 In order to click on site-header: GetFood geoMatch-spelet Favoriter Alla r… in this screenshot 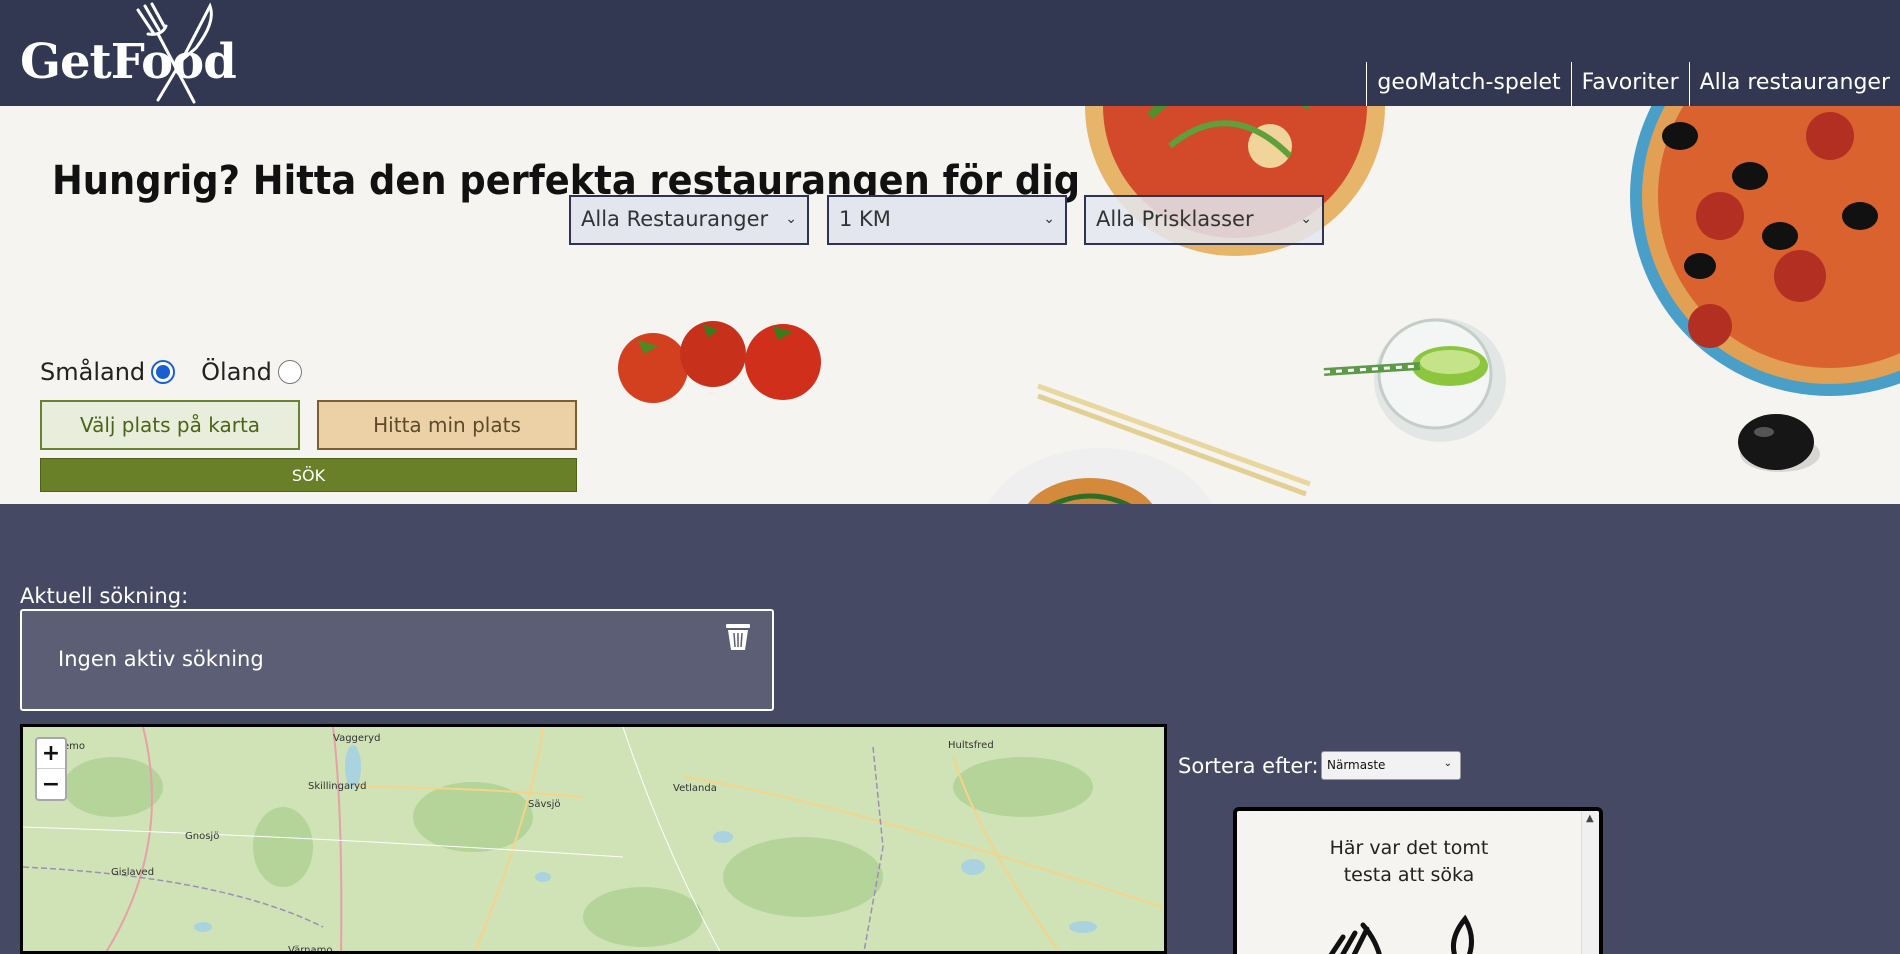, I will do `click(950, 53)`.